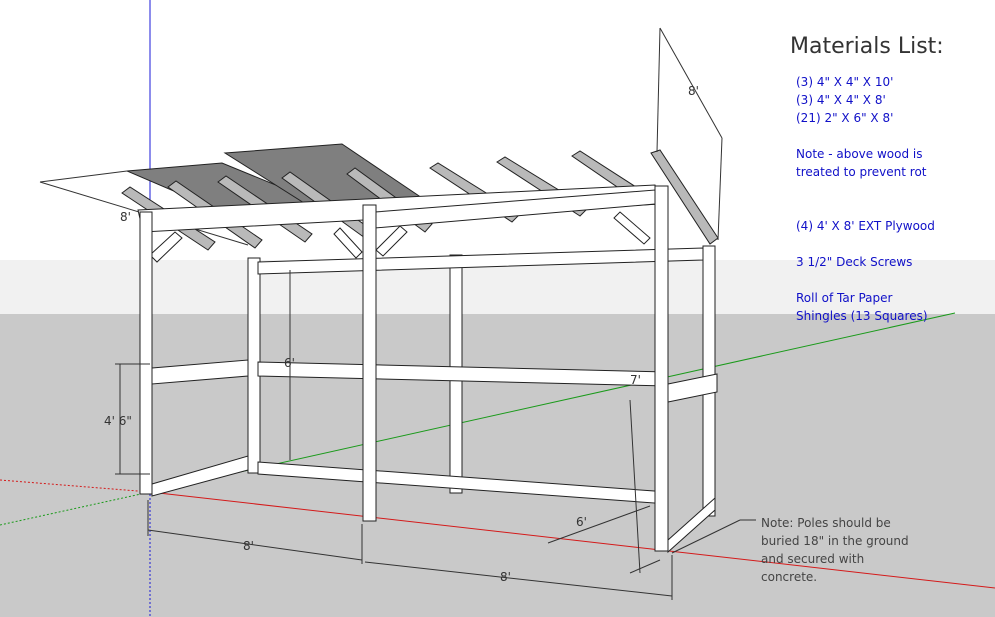 The image size is (995, 617). What do you see at coordinates (635, 380) in the screenshot?
I see `dim-label-depth-7: 7'` at bounding box center [635, 380].